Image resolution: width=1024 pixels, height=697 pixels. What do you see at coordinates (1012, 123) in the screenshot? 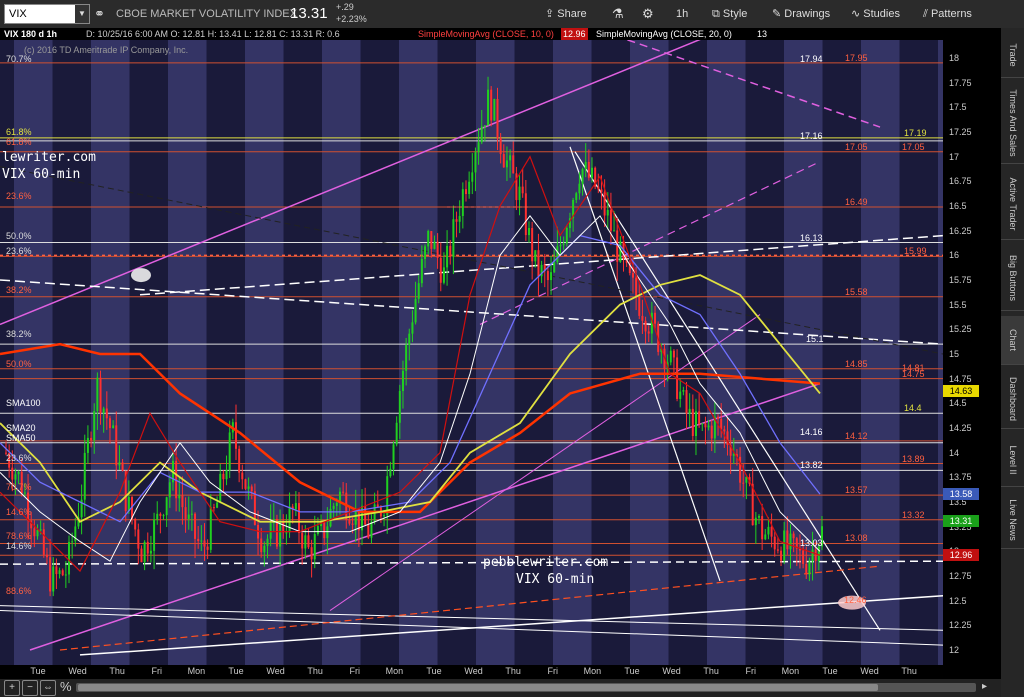
I see `sidebar-tab-times-and-sales: Times And Sales` at bounding box center [1012, 123].